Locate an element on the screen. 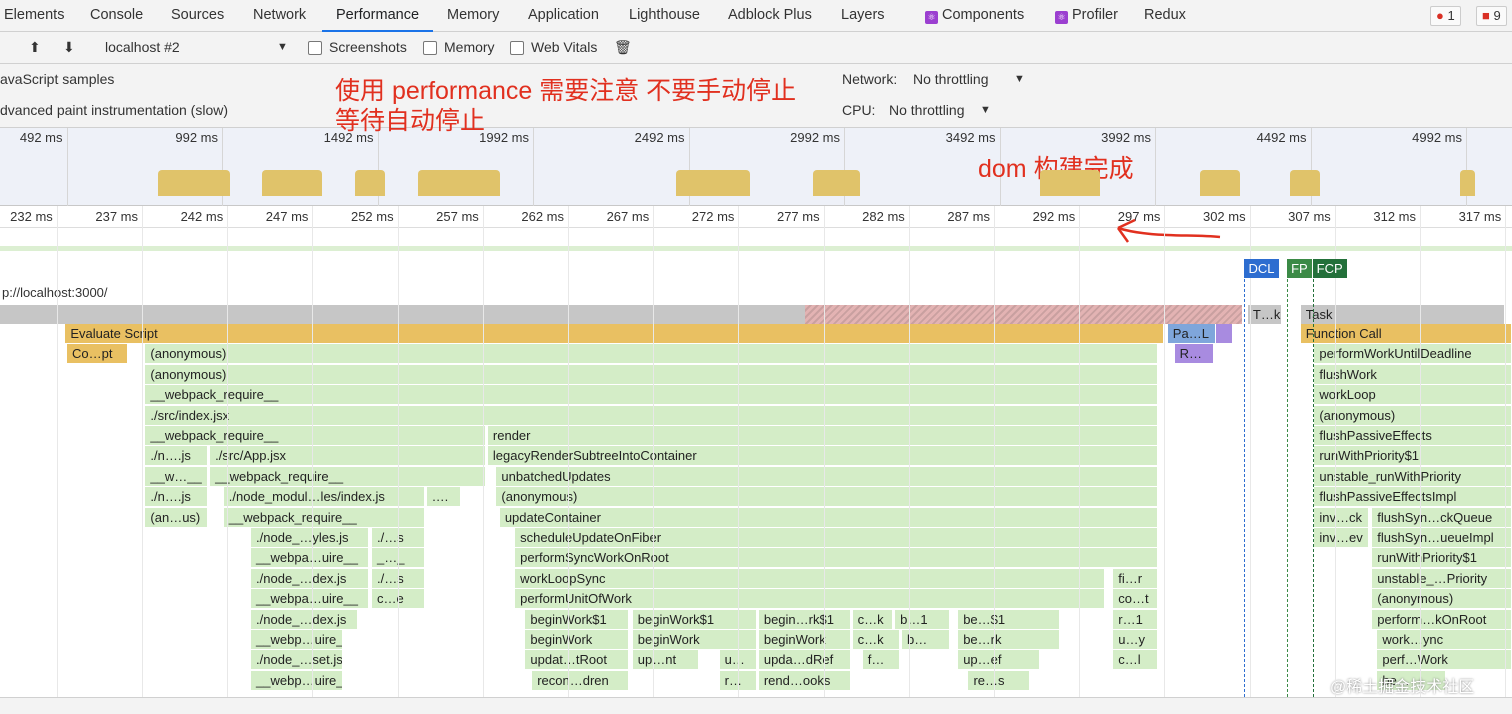  flame-entry: u…y is located at coordinates (1135, 639).